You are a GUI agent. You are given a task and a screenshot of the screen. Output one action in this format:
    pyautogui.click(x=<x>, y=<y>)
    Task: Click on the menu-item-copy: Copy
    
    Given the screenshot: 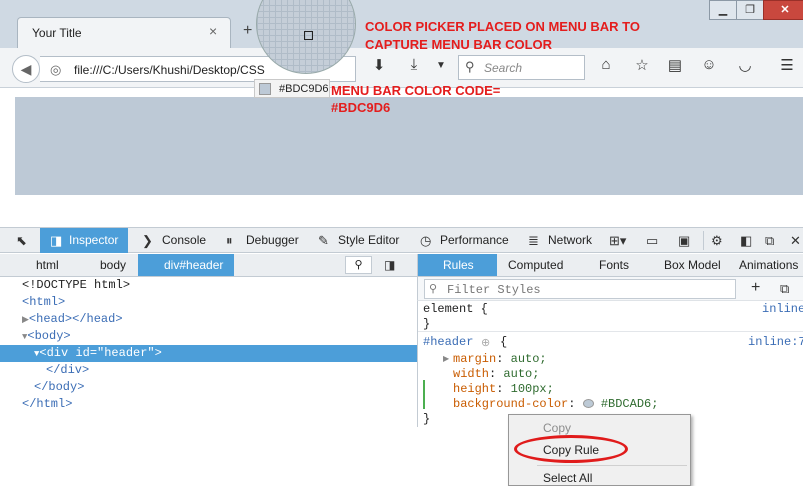 What is the action you would take?
    pyautogui.click(x=557, y=428)
    